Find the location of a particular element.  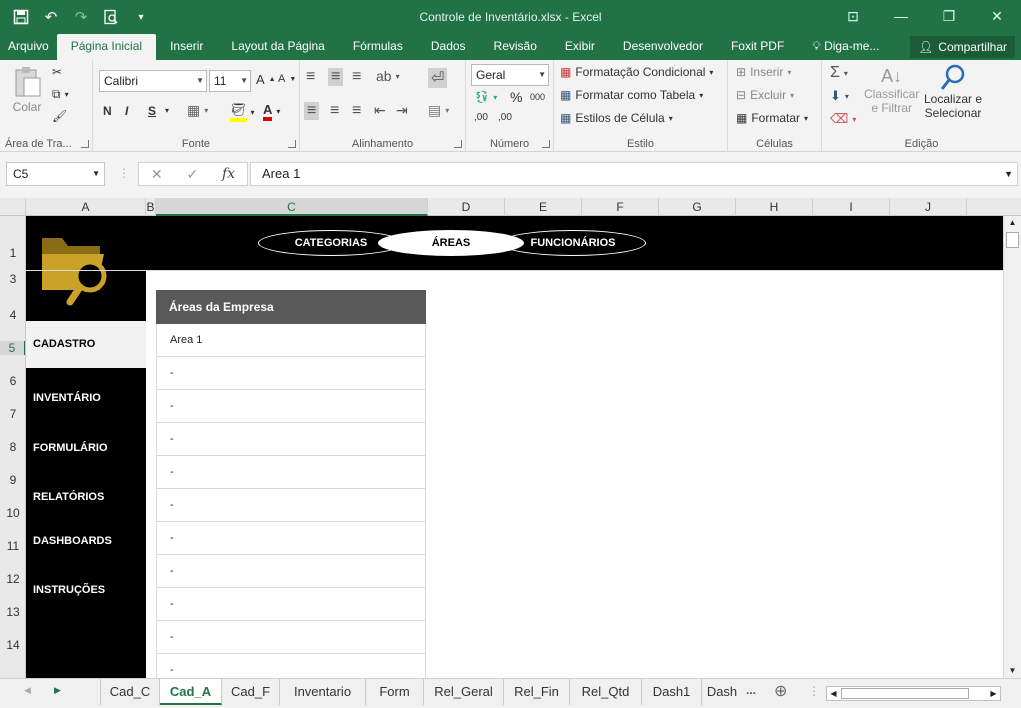

nav-funcionarios-button: FUNCIONÁRIOS is located at coordinates (573, 243).